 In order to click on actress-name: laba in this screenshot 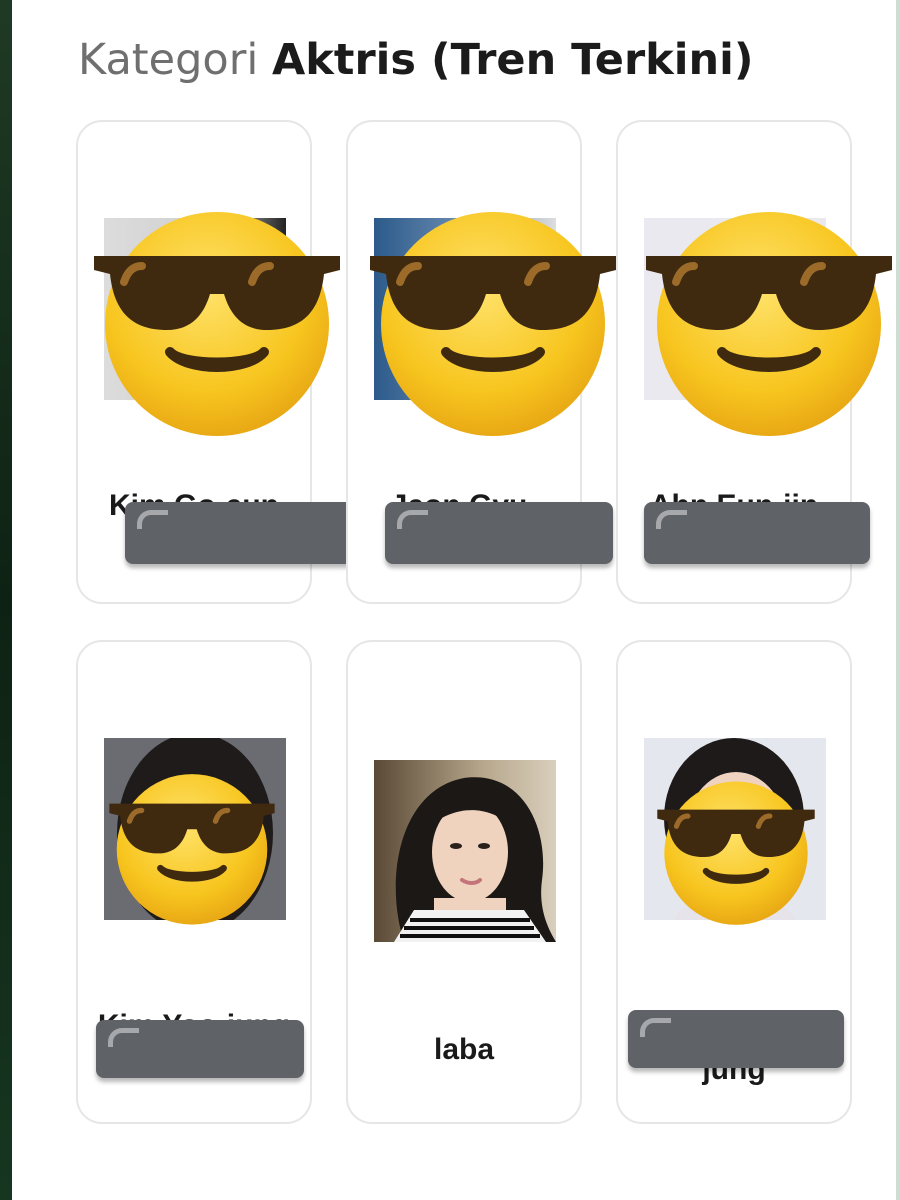, I will do `click(464, 1049)`.